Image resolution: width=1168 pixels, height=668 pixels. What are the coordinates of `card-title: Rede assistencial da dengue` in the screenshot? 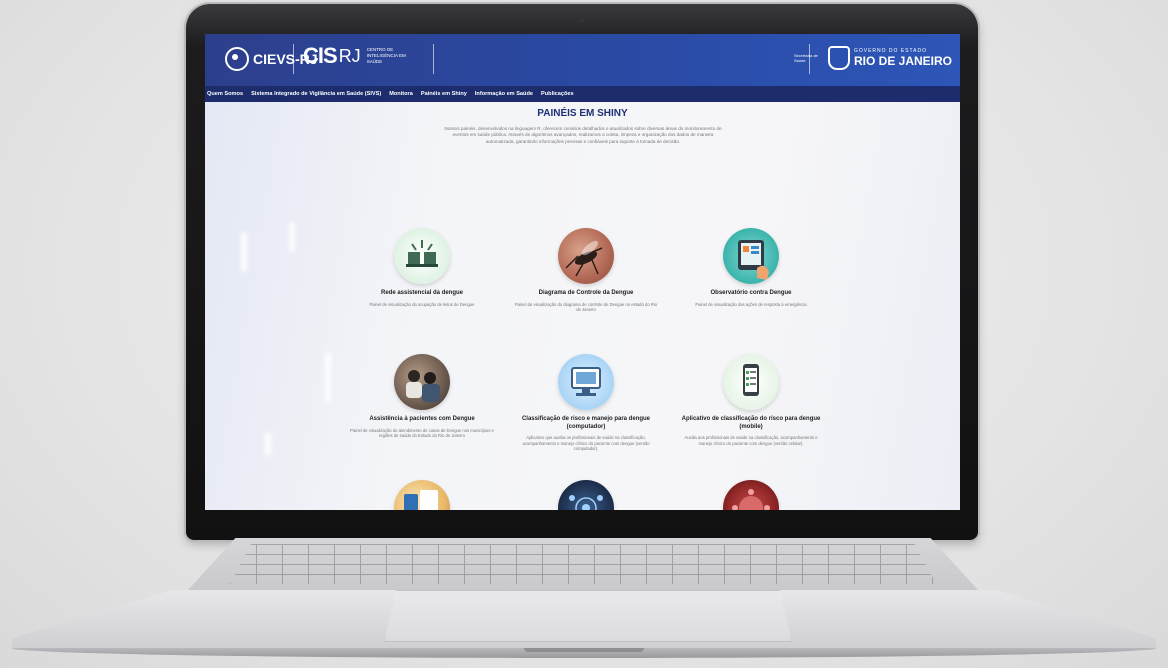 It's located at (422, 293).